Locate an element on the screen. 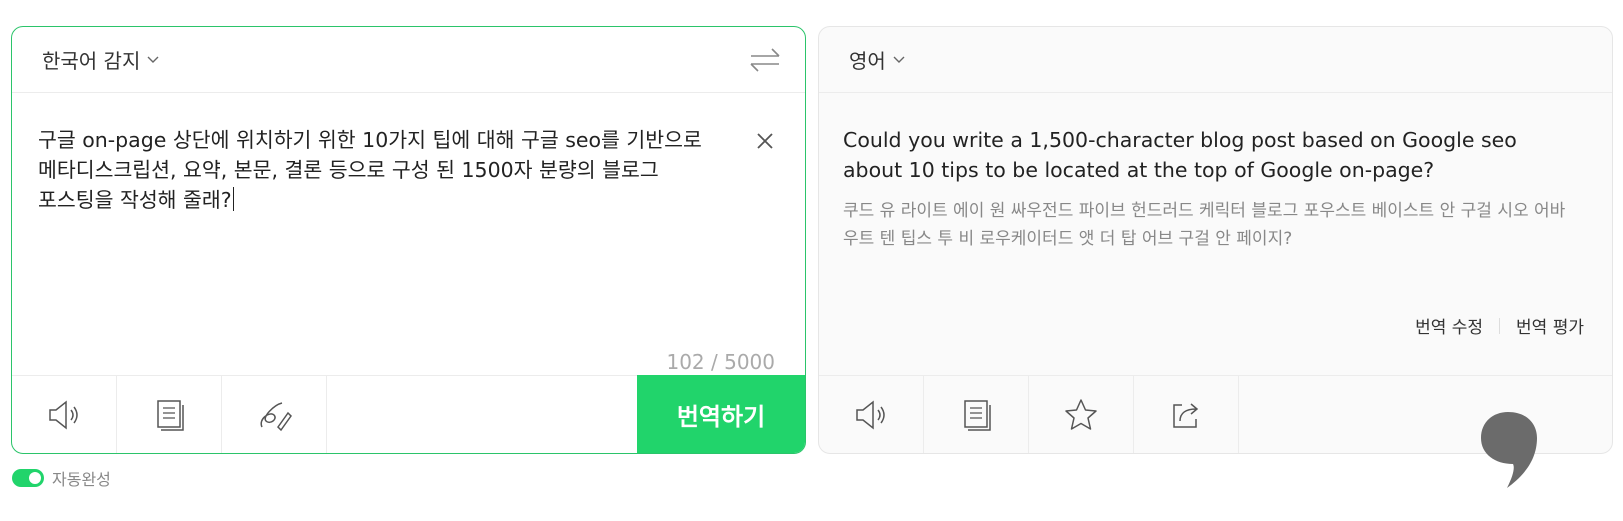 The height and width of the screenshot is (521, 1623). source-language-label: 한국어 감지 is located at coordinates (91, 61).